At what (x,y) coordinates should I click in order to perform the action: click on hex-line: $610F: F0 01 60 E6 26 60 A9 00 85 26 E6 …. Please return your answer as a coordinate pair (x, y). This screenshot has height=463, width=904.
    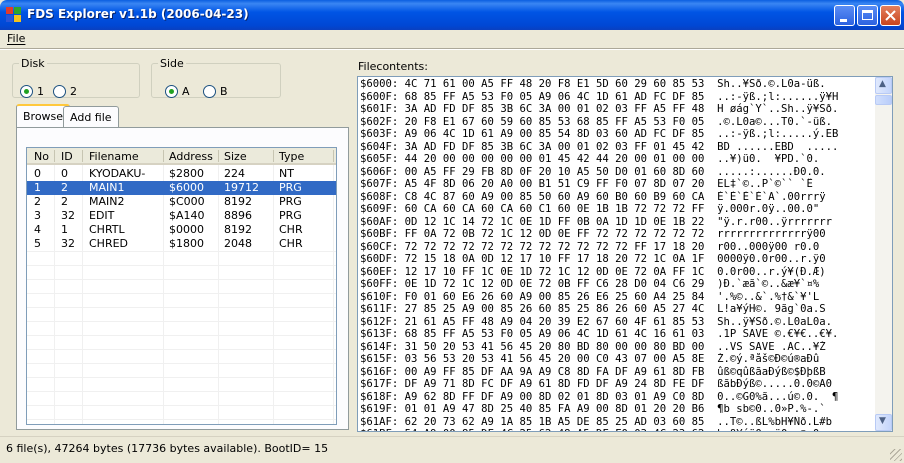
    Looking at the image, I should click on (590, 296).